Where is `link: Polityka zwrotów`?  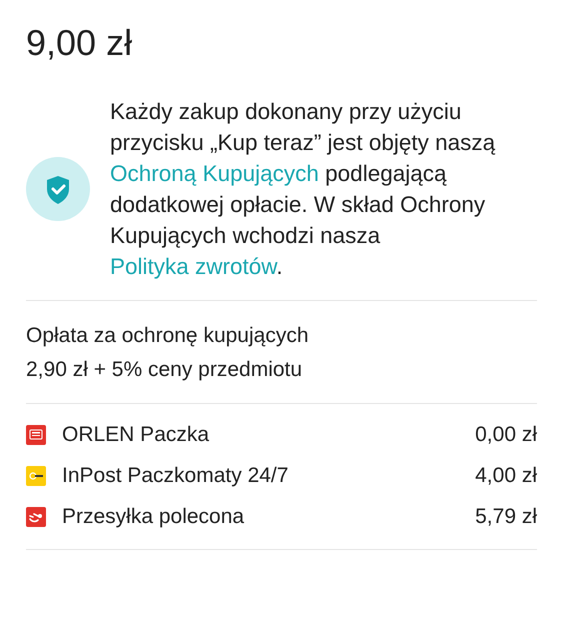 link: Polityka zwrotów is located at coordinates (193, 266).